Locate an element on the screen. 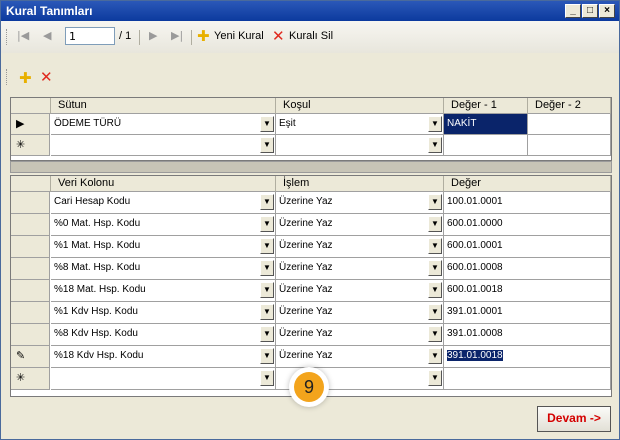 The image size is (620, 440). sutun-cell: ÖDEME TÜRÜ ▼ is located at coordinates (163, 124).